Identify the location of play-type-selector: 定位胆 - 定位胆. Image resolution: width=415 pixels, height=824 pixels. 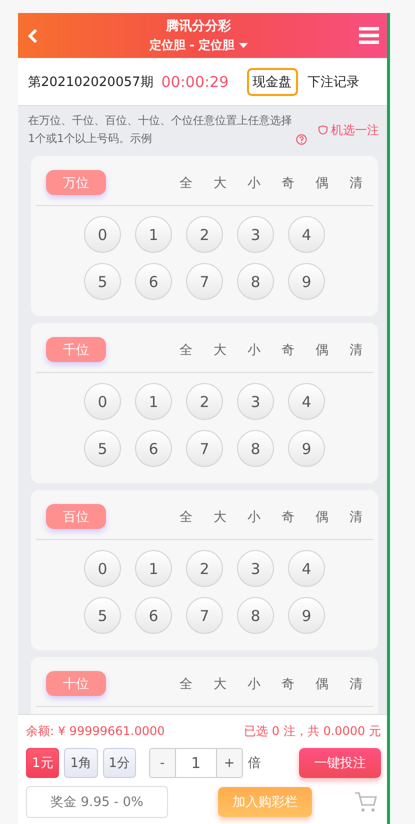
(192, 45).